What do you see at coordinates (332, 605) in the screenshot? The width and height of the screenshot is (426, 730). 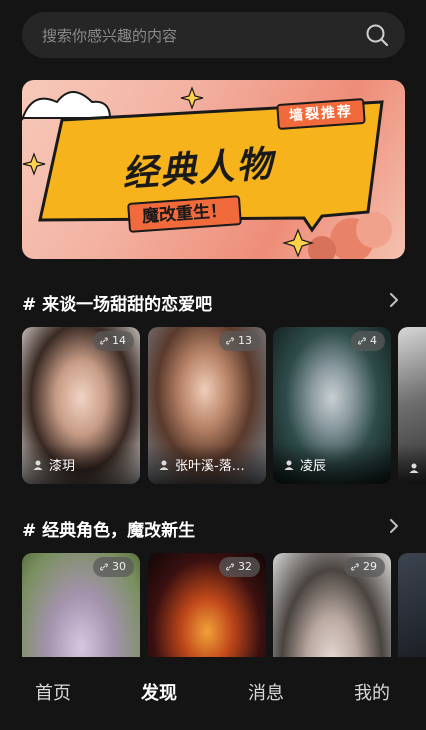 I see `character-card: 29` at bounding box center [332, 605].